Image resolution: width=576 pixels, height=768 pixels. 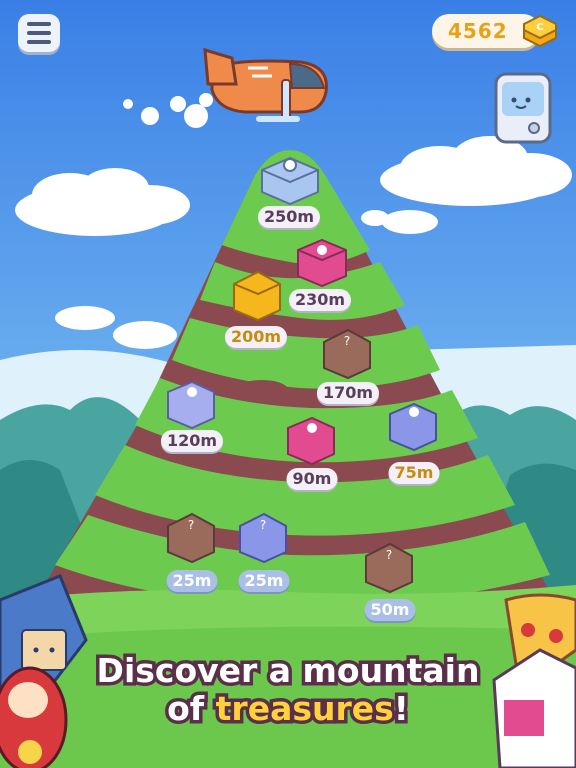 What do you see at coordinates (348, 393) in the screenshot?
I see `altitude-label: 170m` at bounding box center [348, 393].